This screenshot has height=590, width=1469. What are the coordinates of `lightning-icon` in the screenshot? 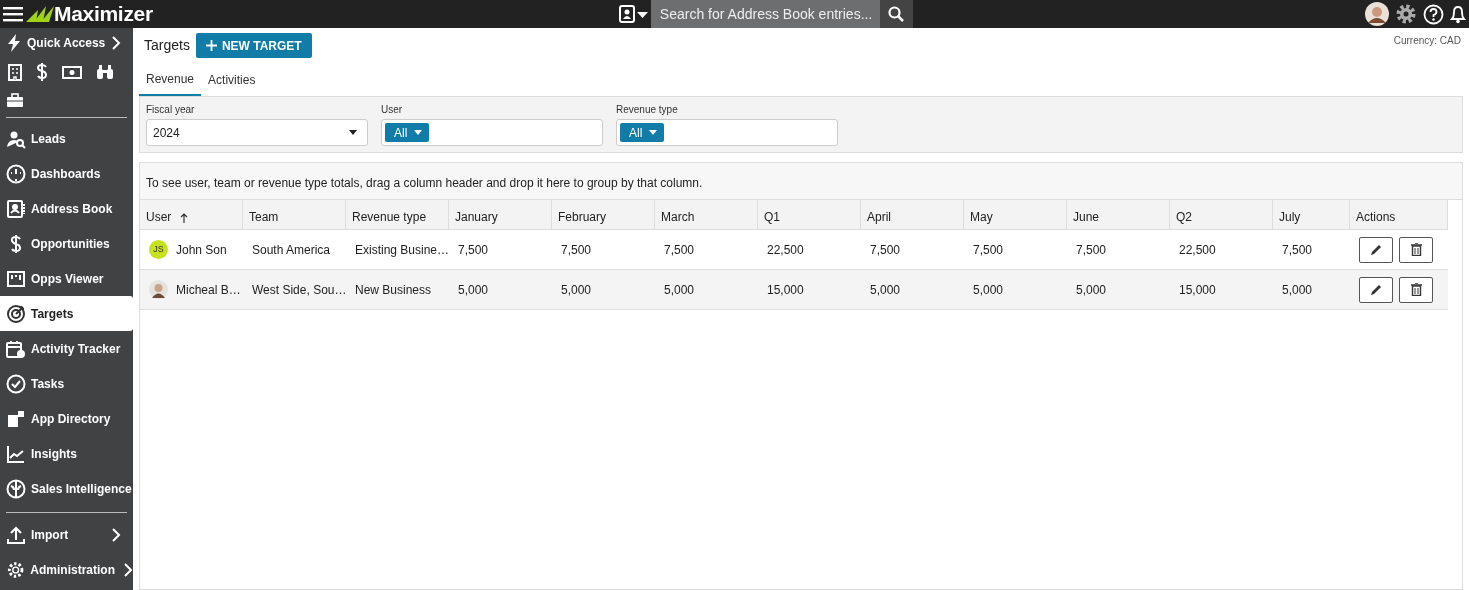 It's located at (14, 42).